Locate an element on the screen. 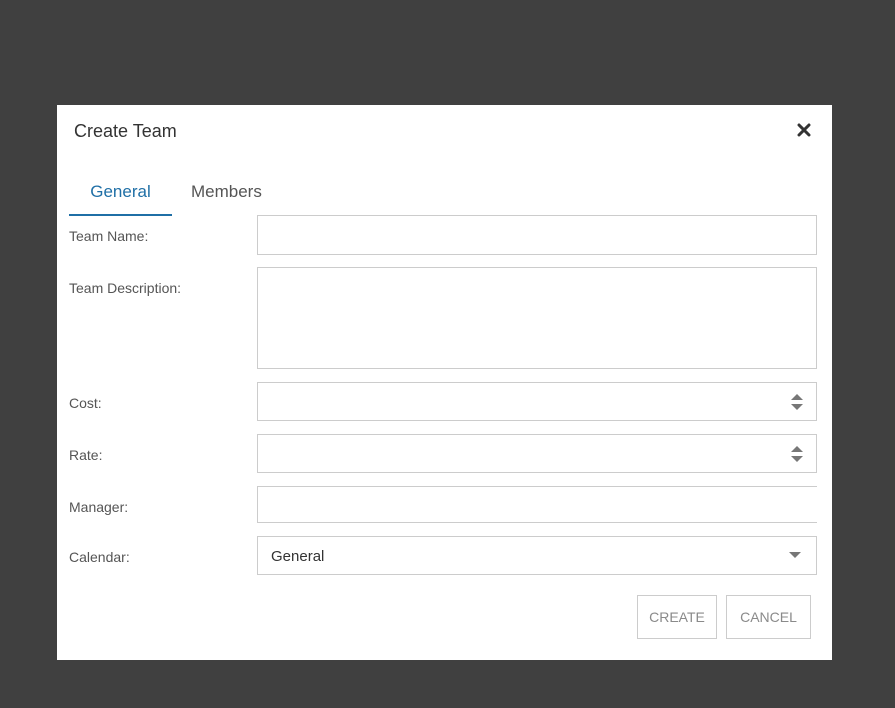 The height and width of the screenshot is (708, 895). rate-numeric-input is located at coordinates (537, 453).